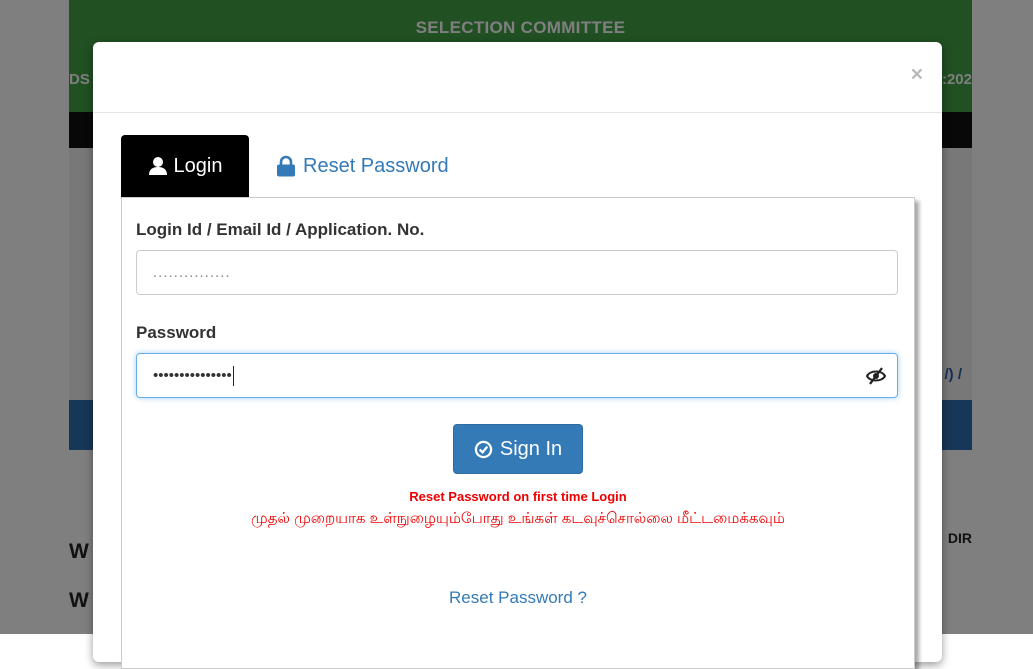 This screenshot has width=1033, height=669. Describe the element at coordinates (876, 376) in the screenshot. I see `eye-slash-icon` at that location.